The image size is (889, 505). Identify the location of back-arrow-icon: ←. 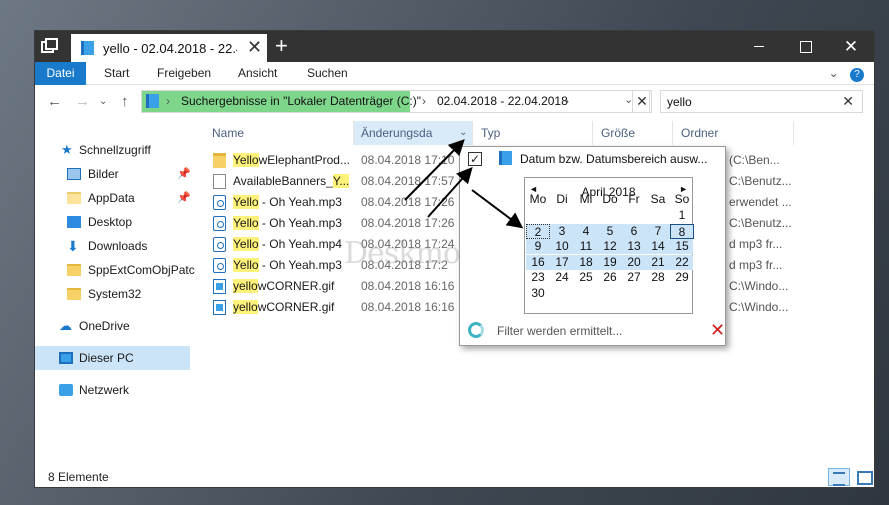
(54, 101).